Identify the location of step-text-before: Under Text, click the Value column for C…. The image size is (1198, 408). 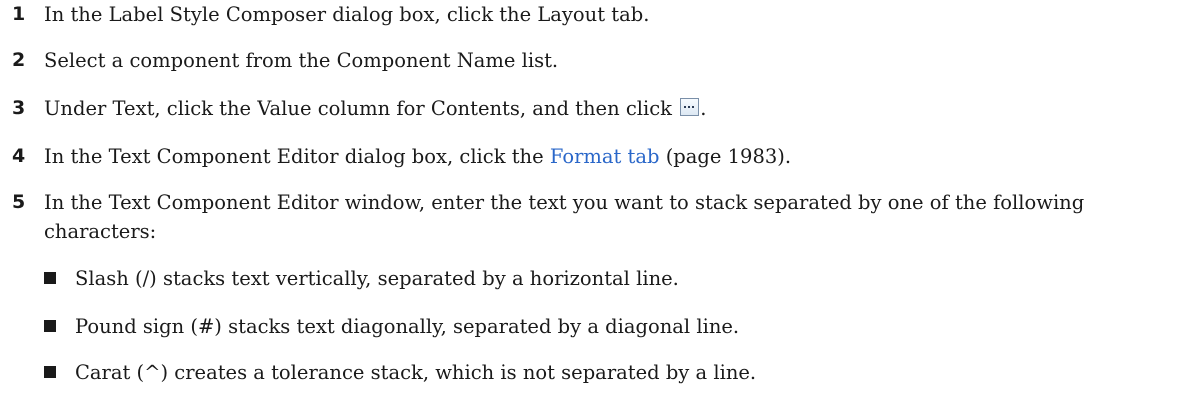
(358, 108).